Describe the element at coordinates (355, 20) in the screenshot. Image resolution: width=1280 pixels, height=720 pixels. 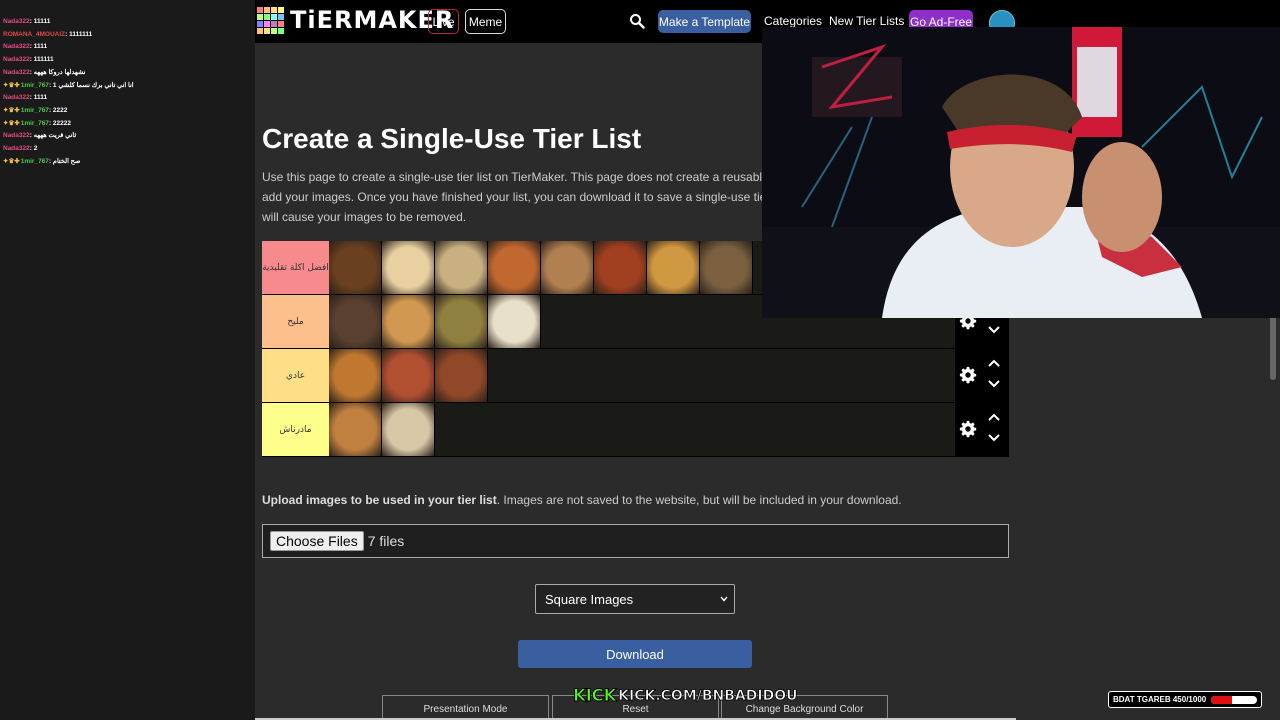
I see `tiermaker-logo: TiERMAKER` at that location.